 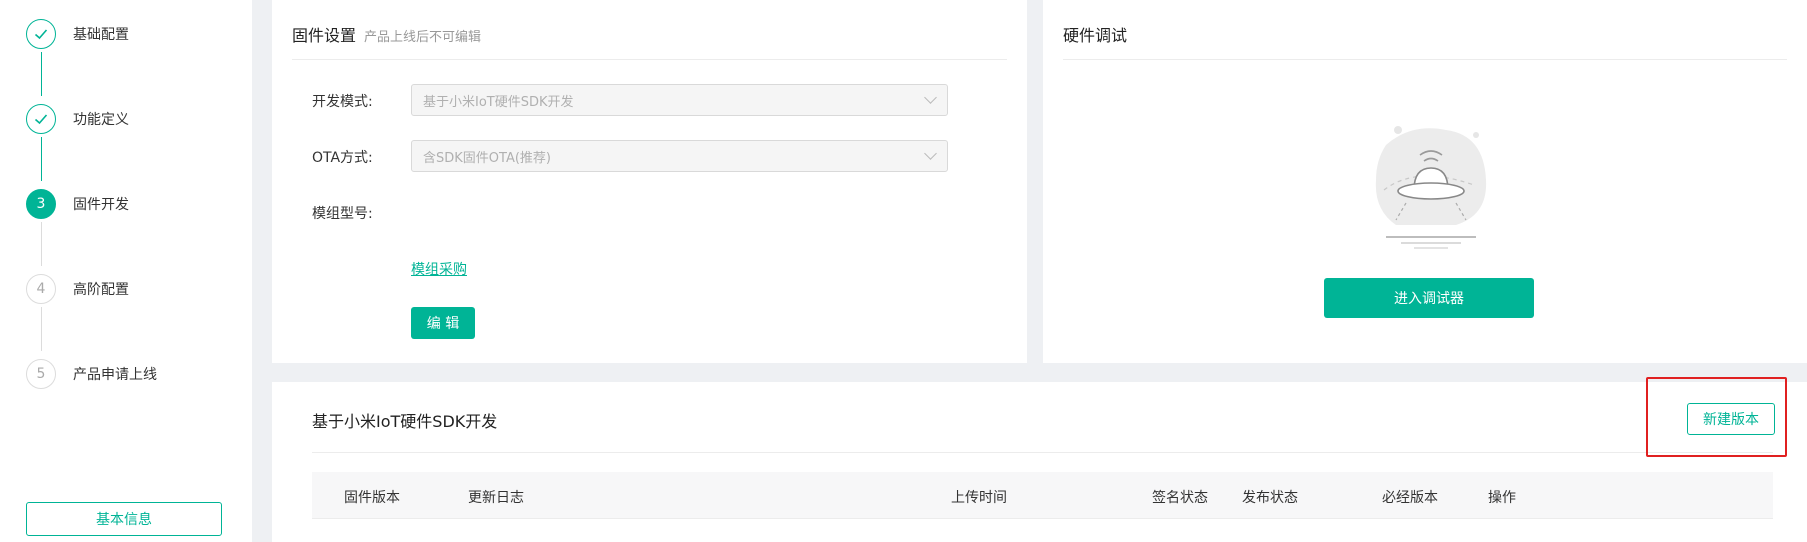 I want to click on step-label: 功能定义, so click(x=101, y=120).